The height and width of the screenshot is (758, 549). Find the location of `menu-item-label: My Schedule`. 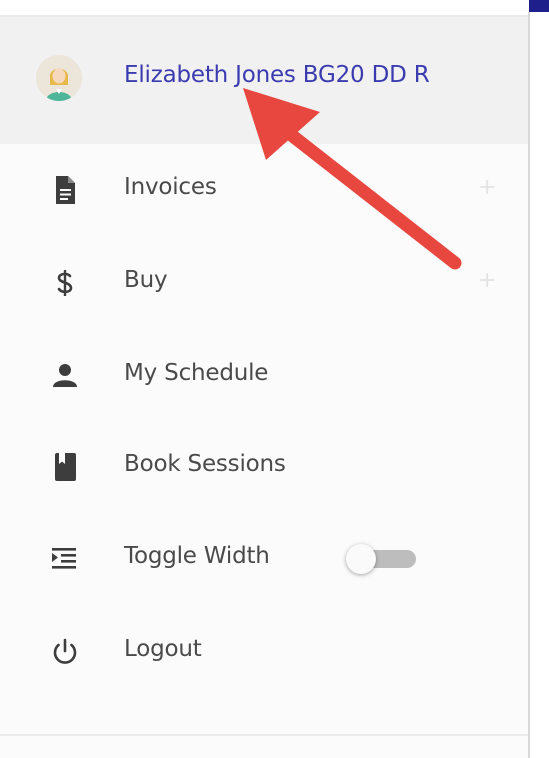

menu-item-label: My Schedule is located at coordinates (196, 373).